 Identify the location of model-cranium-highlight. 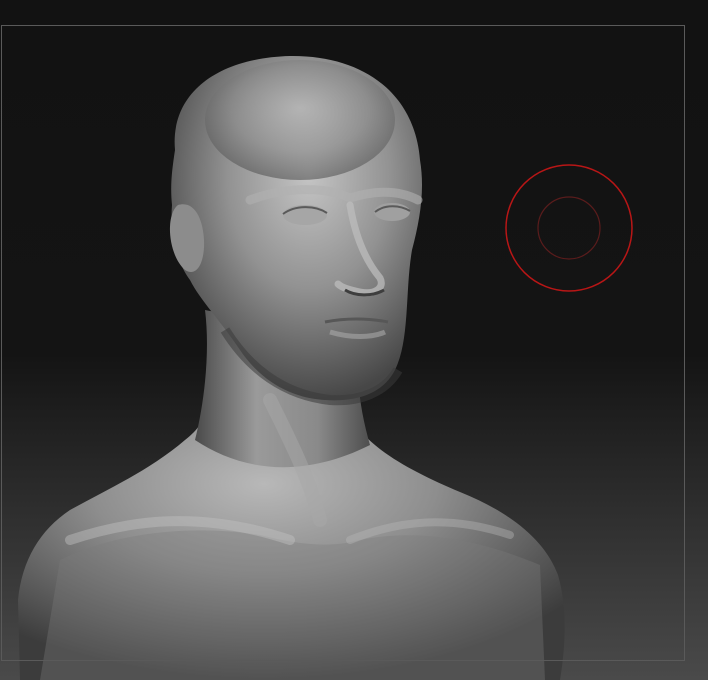
(300, 120).